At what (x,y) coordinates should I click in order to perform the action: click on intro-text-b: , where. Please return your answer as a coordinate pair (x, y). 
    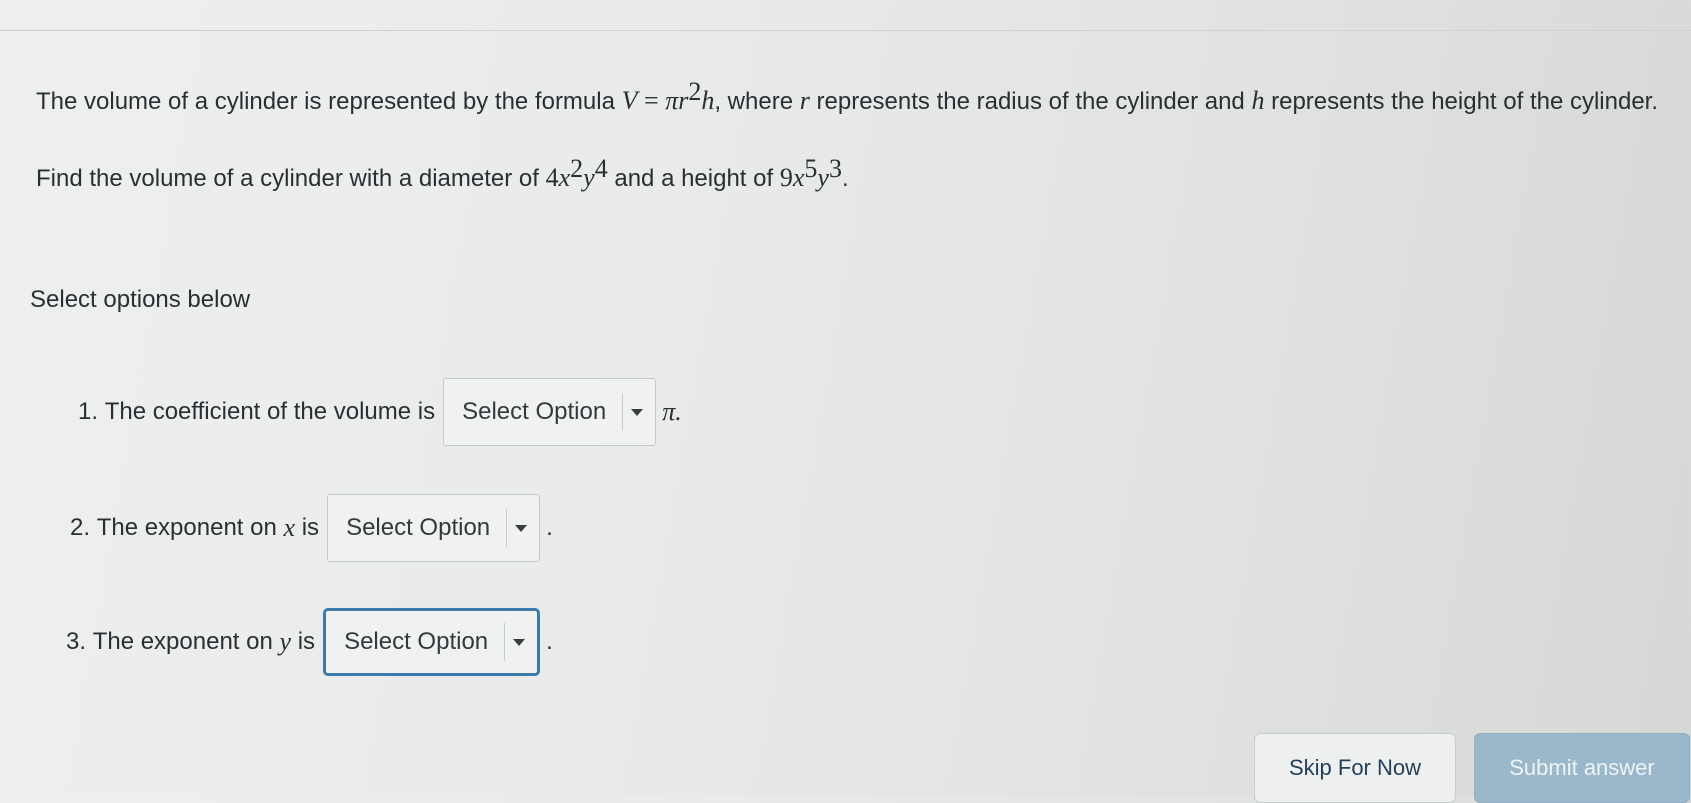
    Looking at the image, I should click on (754, 101).